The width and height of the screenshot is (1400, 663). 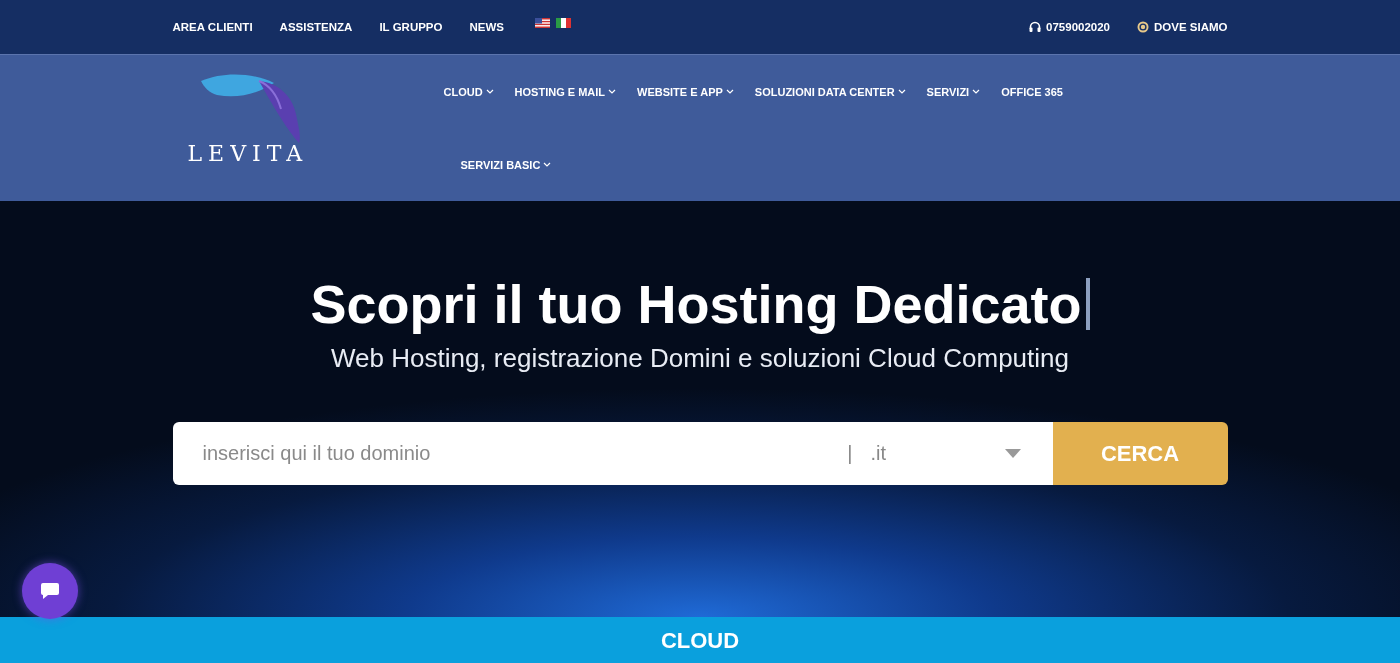 I want to click on text-cursor, so click(x=1087, y=304).